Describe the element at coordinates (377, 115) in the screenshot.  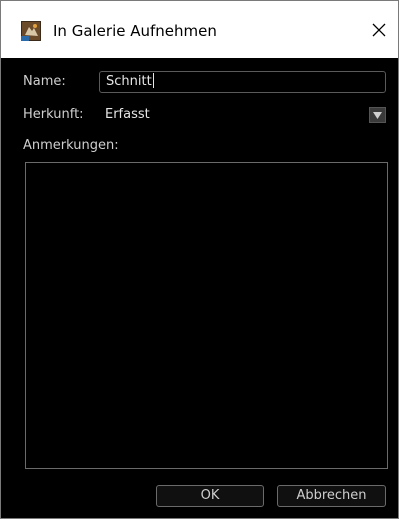
I see `chevron-down-icon` at that location.